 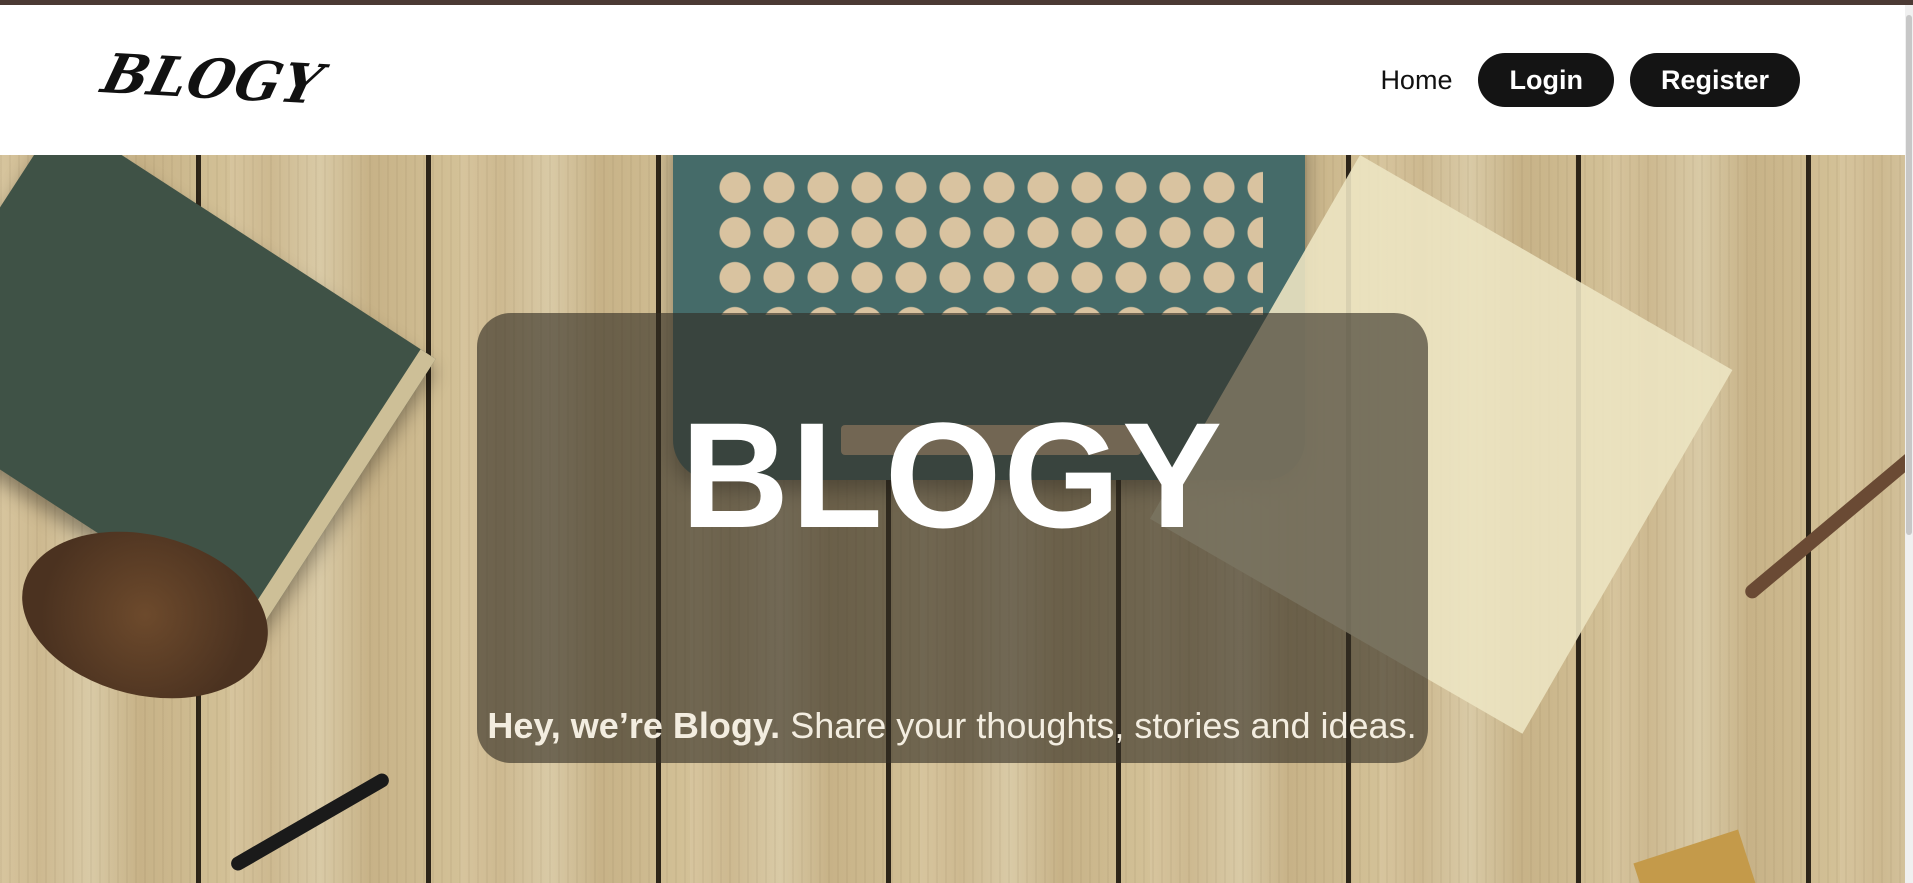 I want to click on nav-home-link: Home, so click(x=1416, y=80).